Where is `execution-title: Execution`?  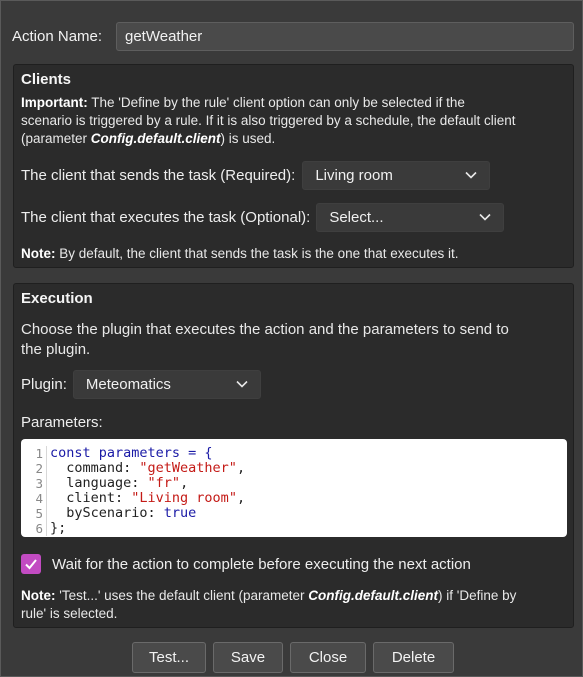 execution-title: Execution is located at coordinates (57, 298).